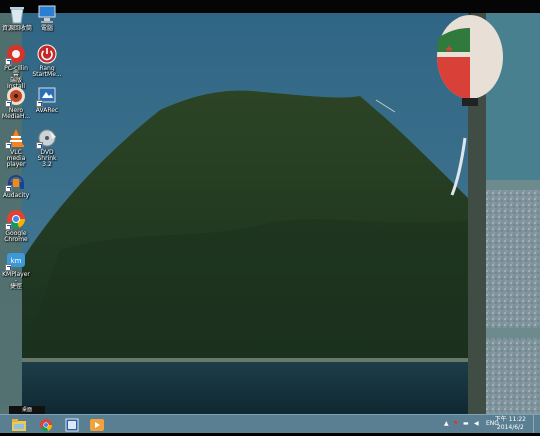  I want to click on vlc-icon, so click(16, 138).